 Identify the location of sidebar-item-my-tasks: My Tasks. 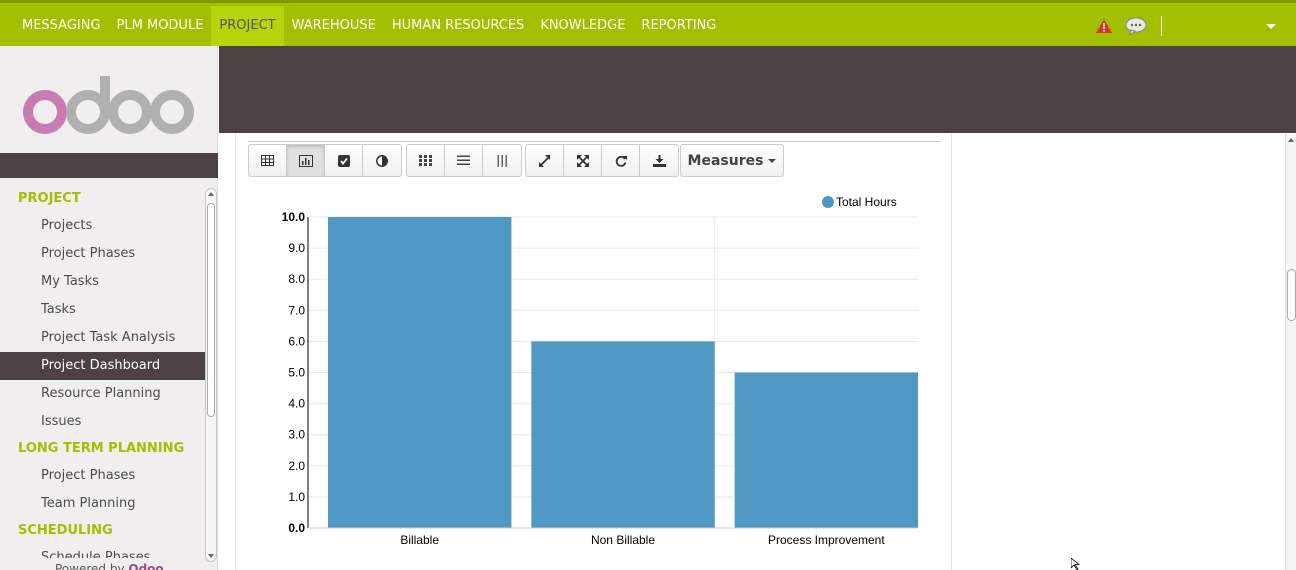
(102, 282).